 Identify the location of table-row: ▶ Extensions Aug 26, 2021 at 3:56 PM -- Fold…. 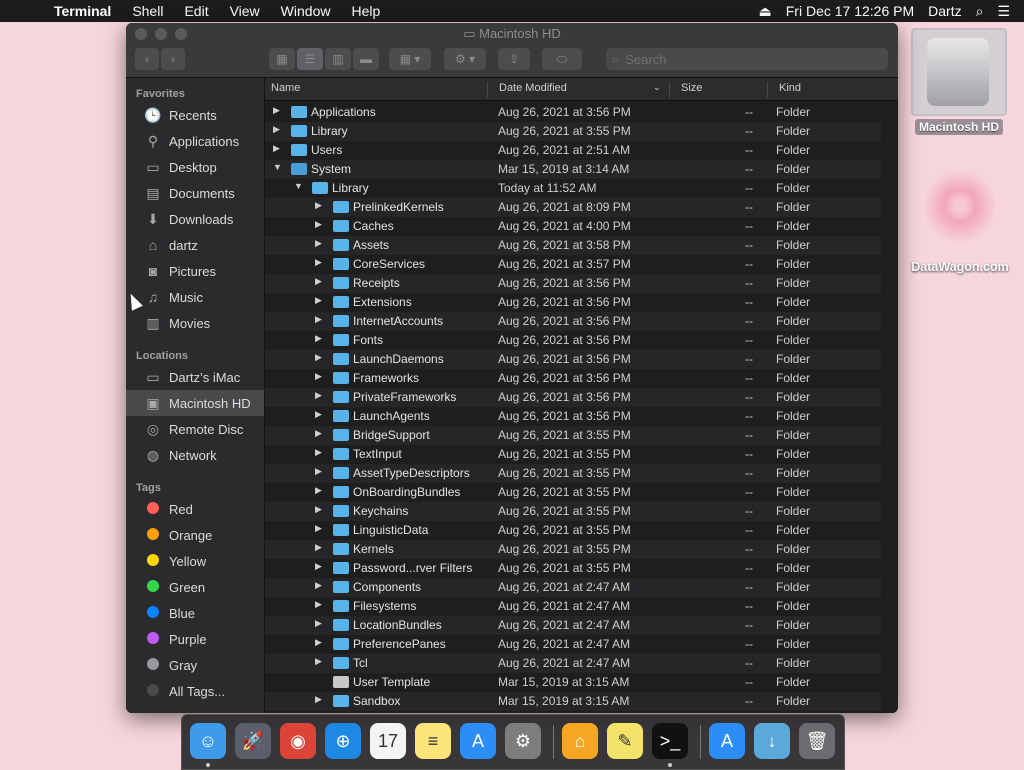
(573, 302).